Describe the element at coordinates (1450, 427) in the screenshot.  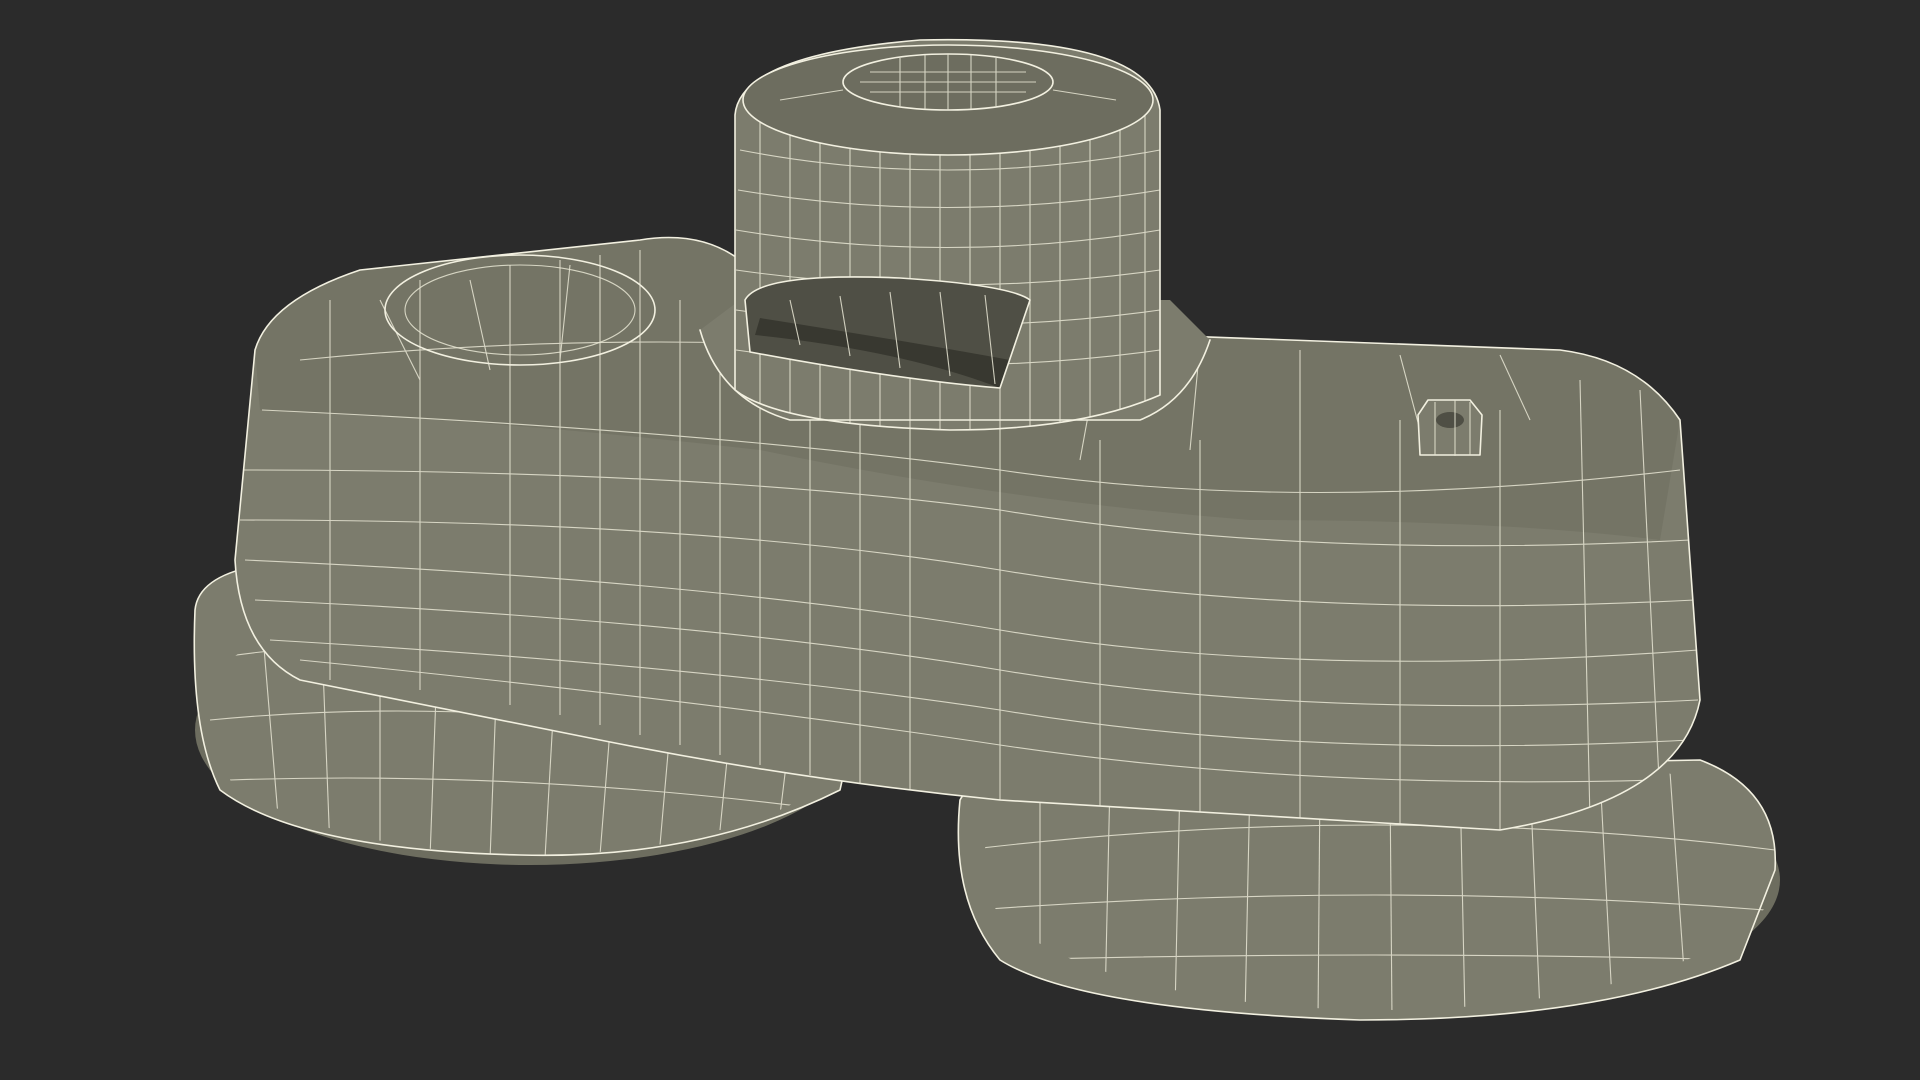
I see `hex-nut-knob` at that location.